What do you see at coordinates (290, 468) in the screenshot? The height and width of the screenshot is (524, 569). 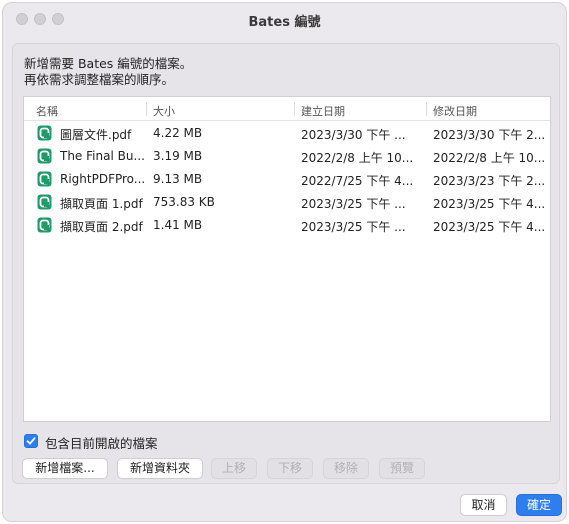 I see `move-down-button: 下移` at bounding box center [290, 468].